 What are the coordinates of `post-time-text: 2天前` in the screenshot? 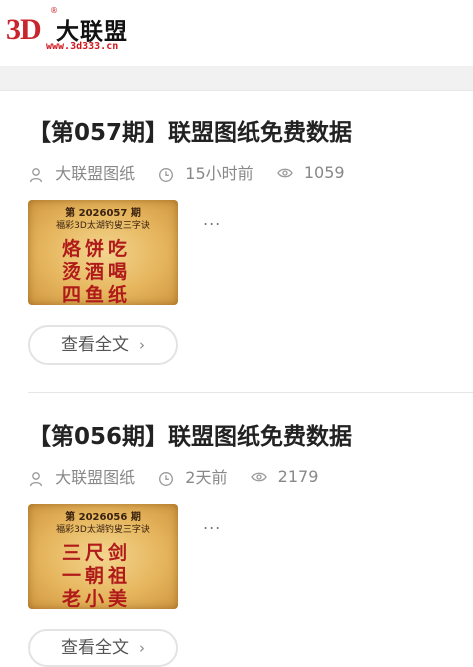 It's located at (206, 477).